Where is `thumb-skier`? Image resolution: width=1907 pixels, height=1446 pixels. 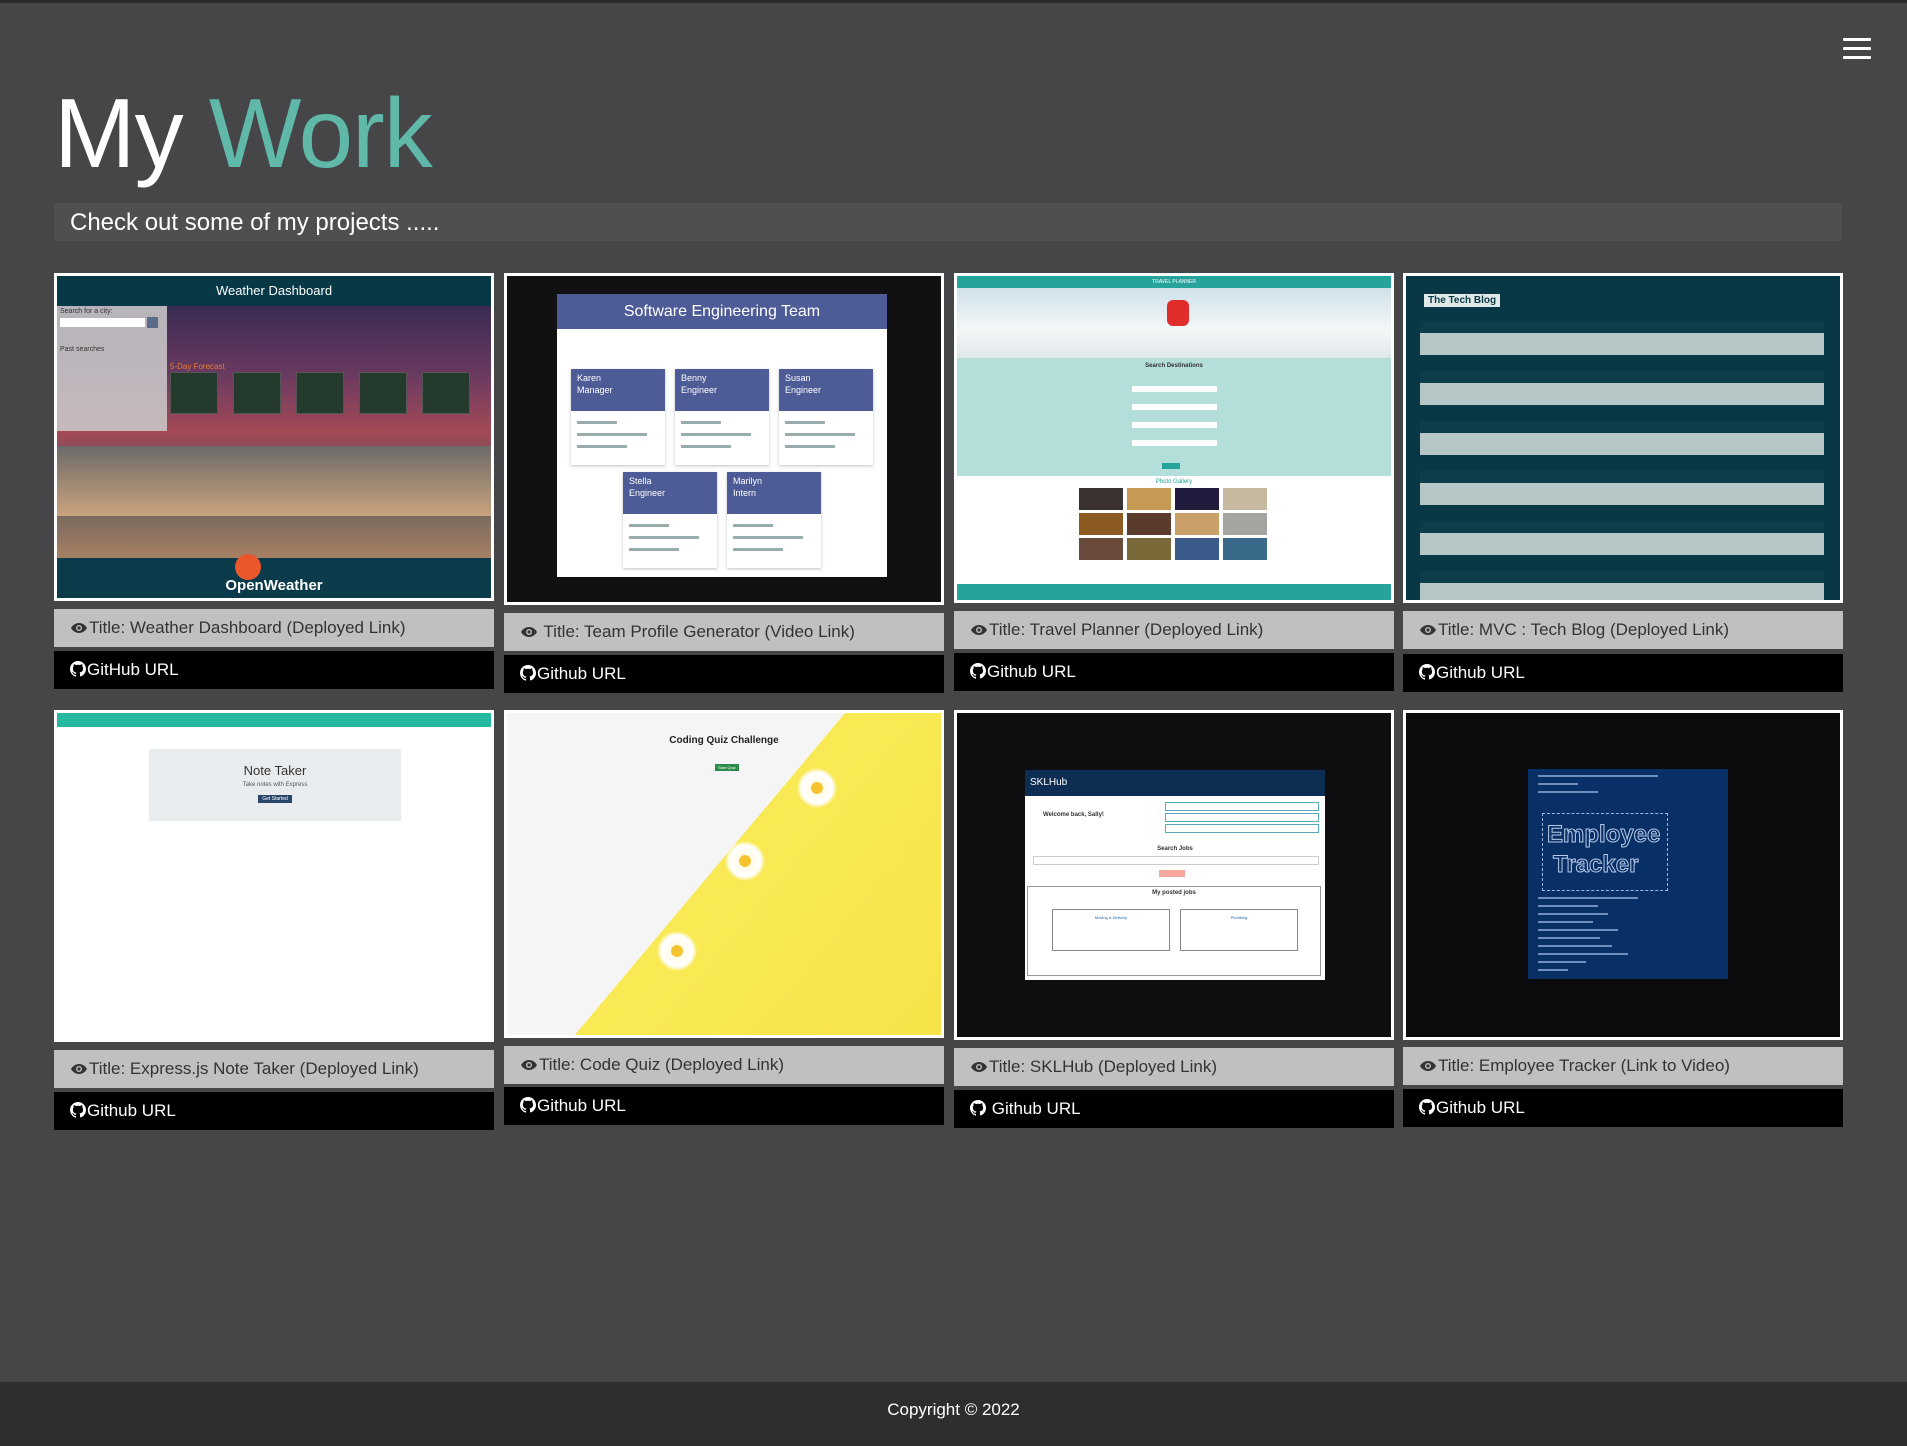
thumb-skier is located at coordinates (1178, 313).